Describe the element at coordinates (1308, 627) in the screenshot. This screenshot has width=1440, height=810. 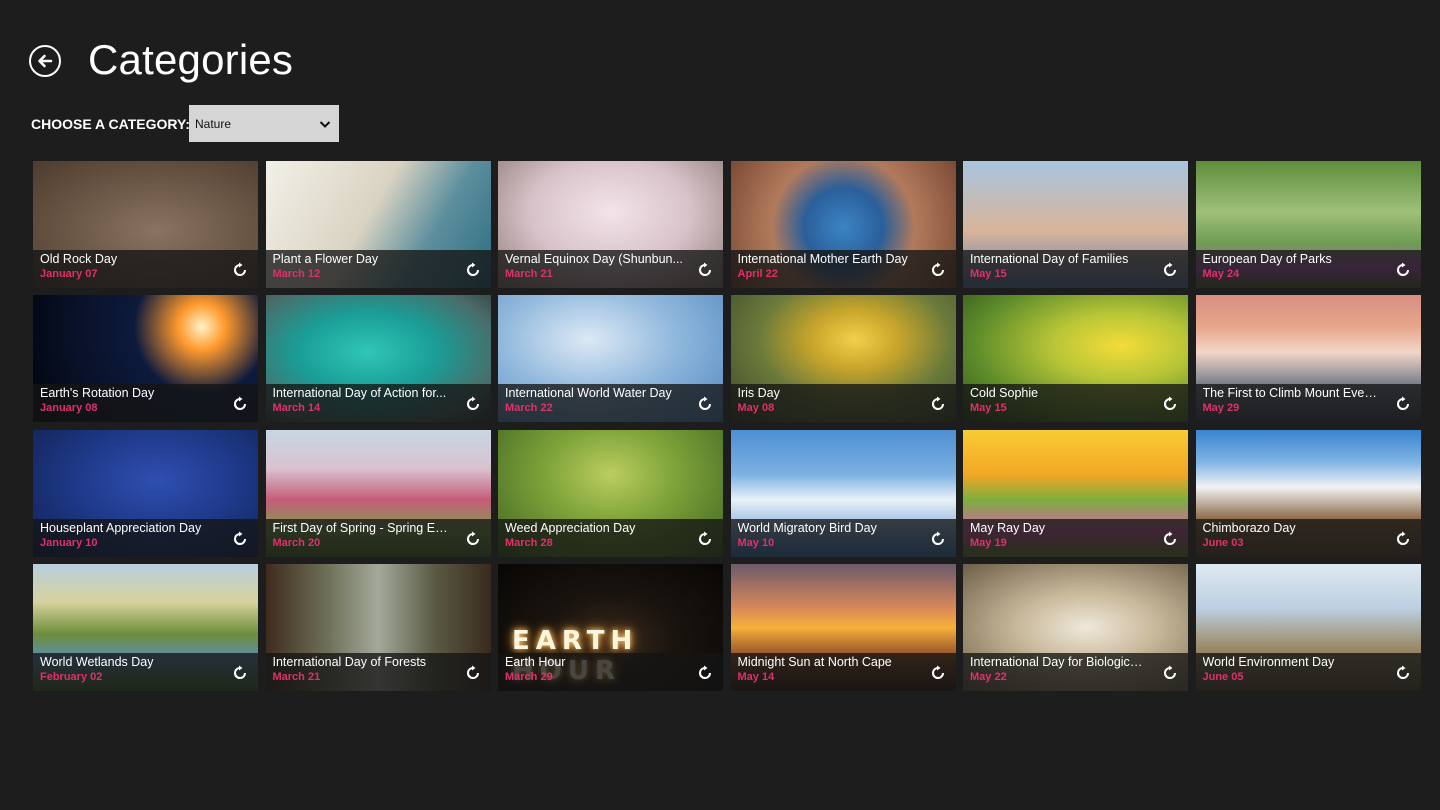
I see `event-tile: World Environment Day June 05` at that location.